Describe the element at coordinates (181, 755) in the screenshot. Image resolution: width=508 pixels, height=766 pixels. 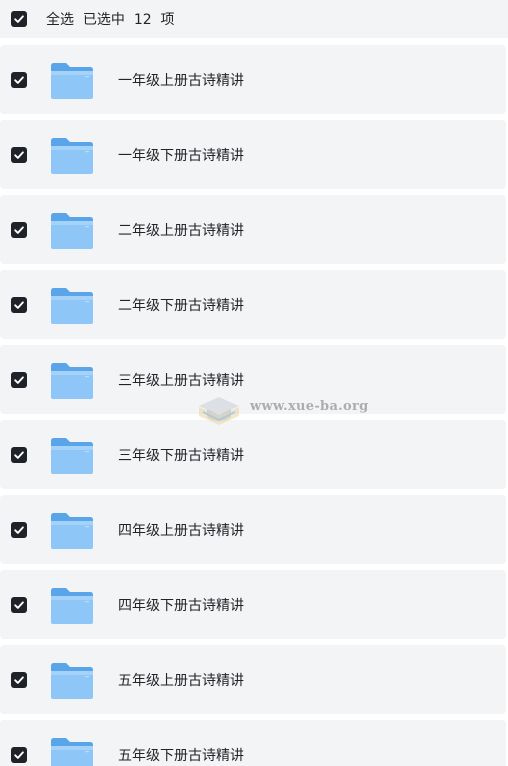
I see `folder-name: 五年级下册古诗精讲` at that location.